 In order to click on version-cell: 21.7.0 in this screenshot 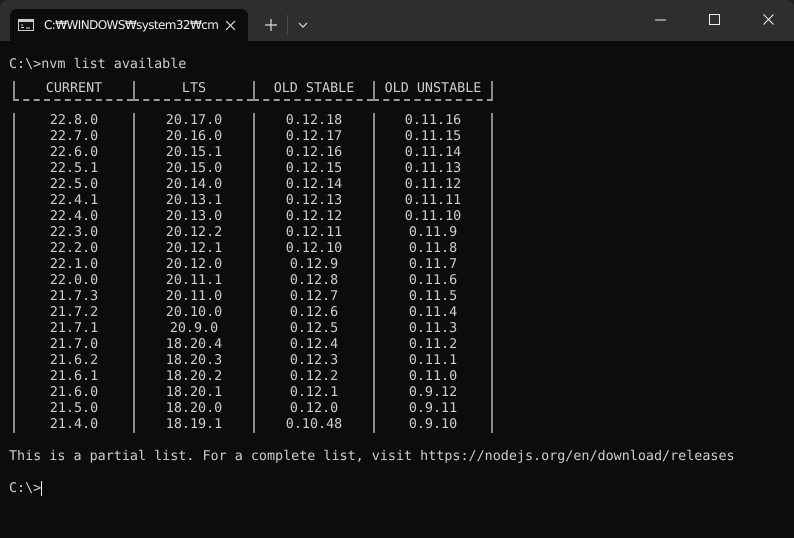, I will do `click(74, 344)`.